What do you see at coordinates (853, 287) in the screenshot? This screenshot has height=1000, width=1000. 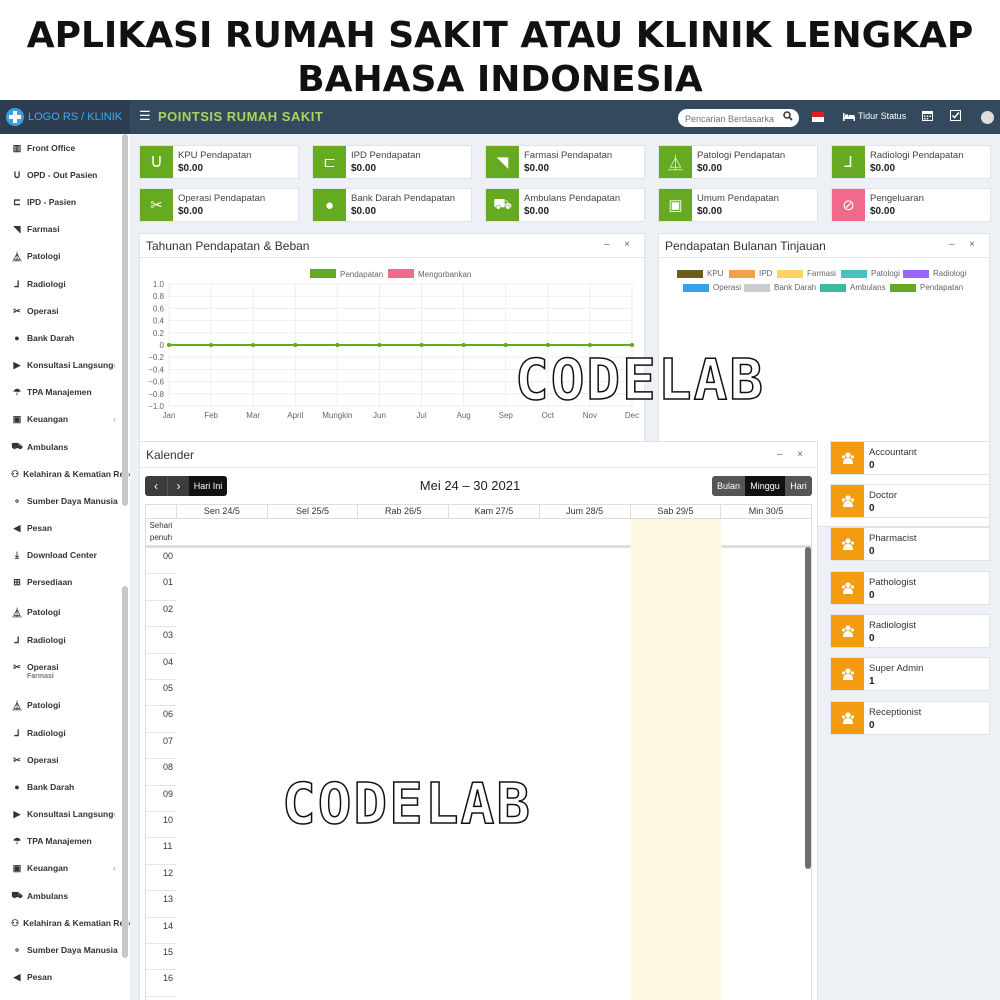 I see `legend-item: Ambulans` at bounding box center [853, 287].